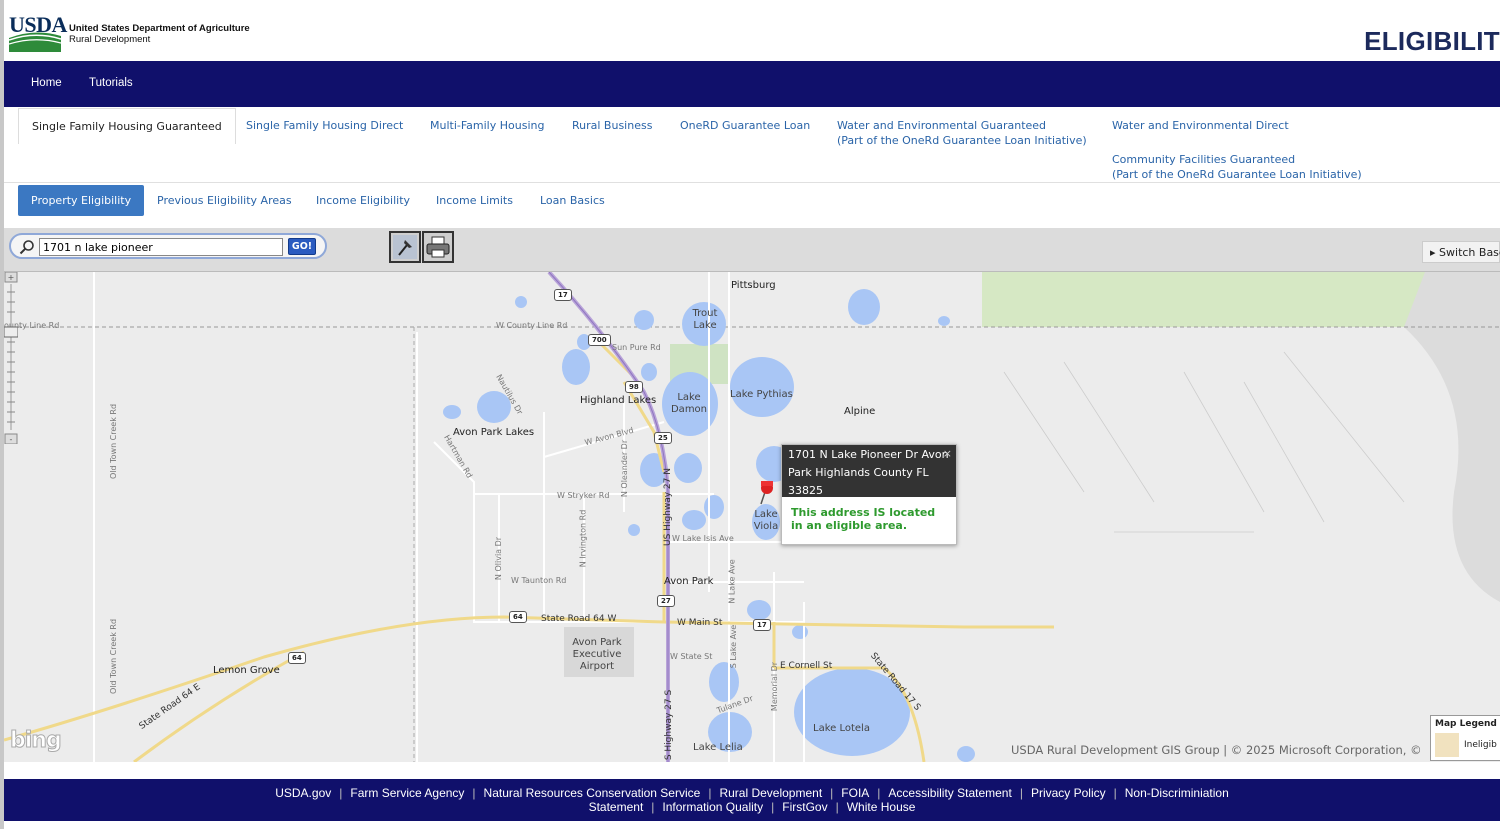 The height and width of the screenshot is (829, 1500). I want to click on tab-community-guaranteed-label: Community Facilities Guaranteed, so click(1204, 159).